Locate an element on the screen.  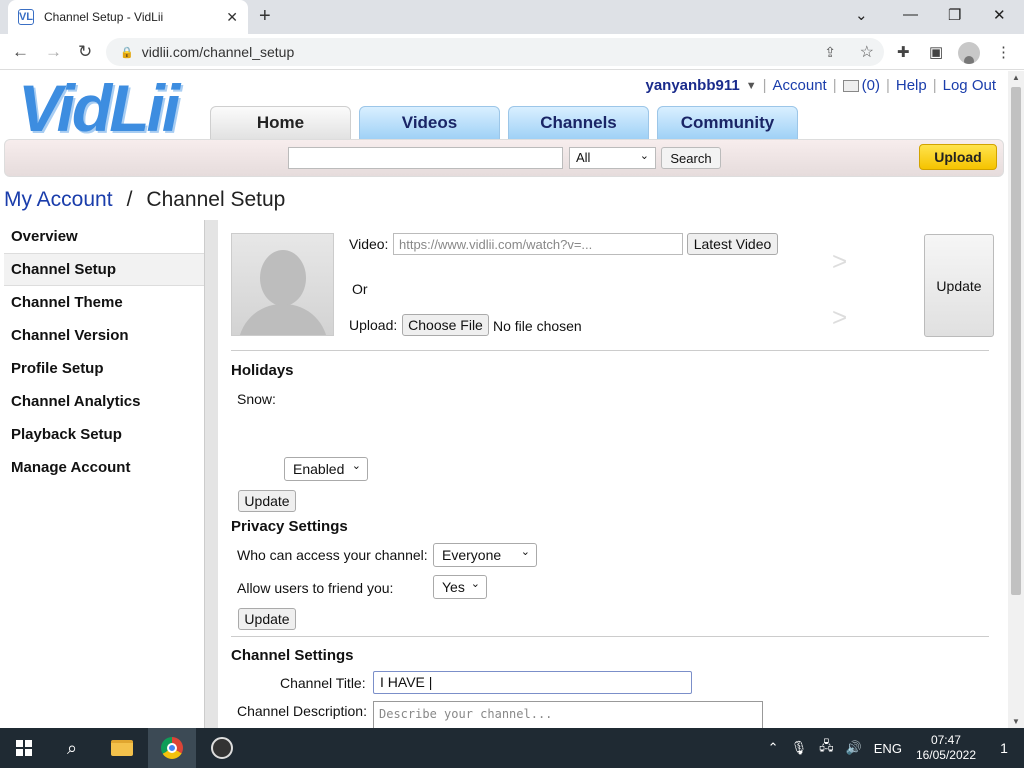
clock-date: 16/05/2022 is located at coordinates (945, 755).